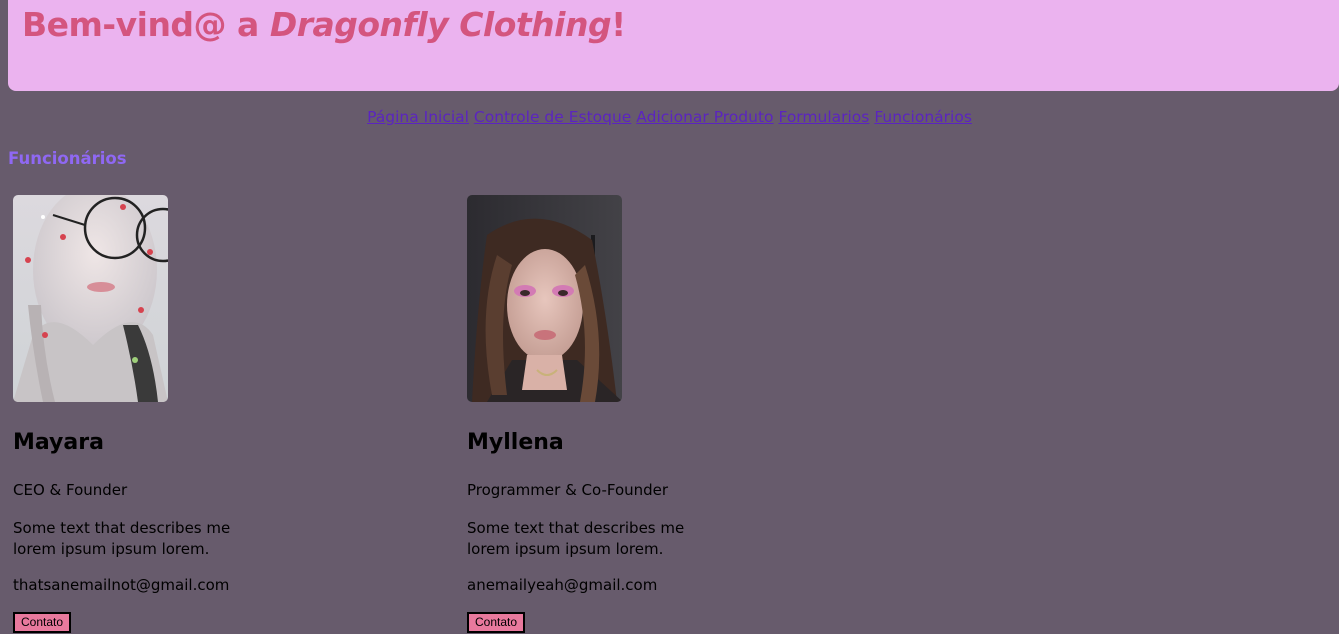 The height and width of the screenshot is (634, 1339). Describe the element at coordinates (67, 158) in the screenshot. I see `section-title: Funcionários` at that location.